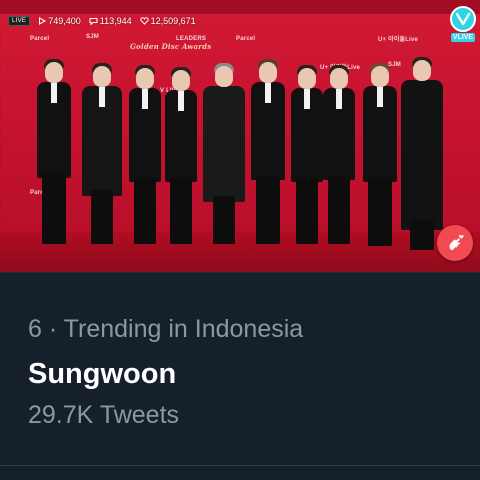  I want to click on heart-count: 12,509,671, so click(167, 21).